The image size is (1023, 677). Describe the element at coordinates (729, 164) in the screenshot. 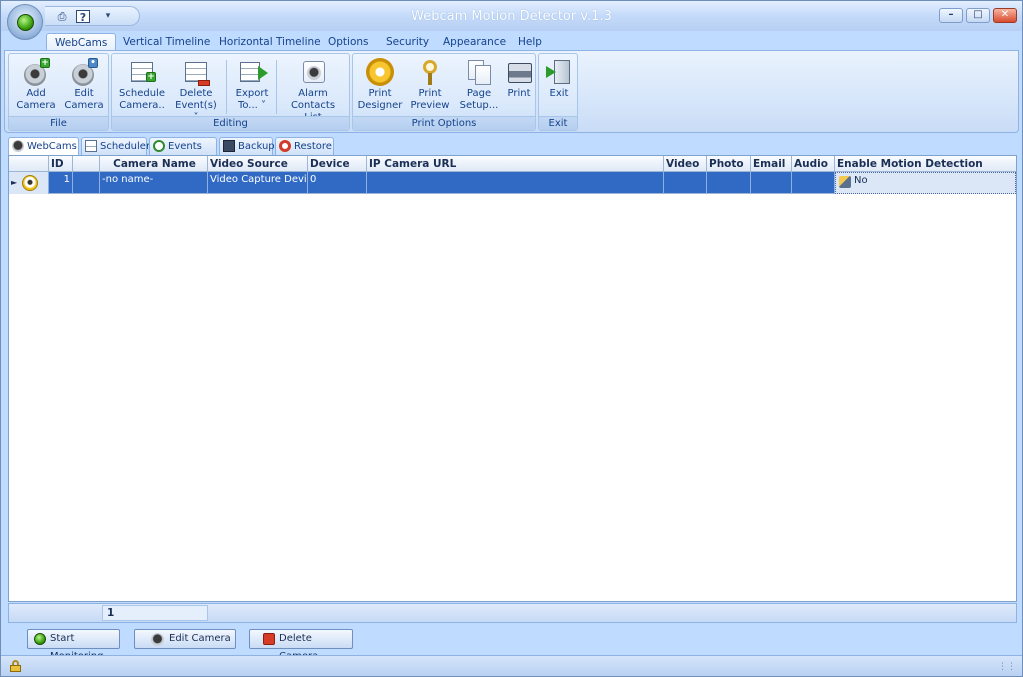

I see `header-photo: Photo` at that location.